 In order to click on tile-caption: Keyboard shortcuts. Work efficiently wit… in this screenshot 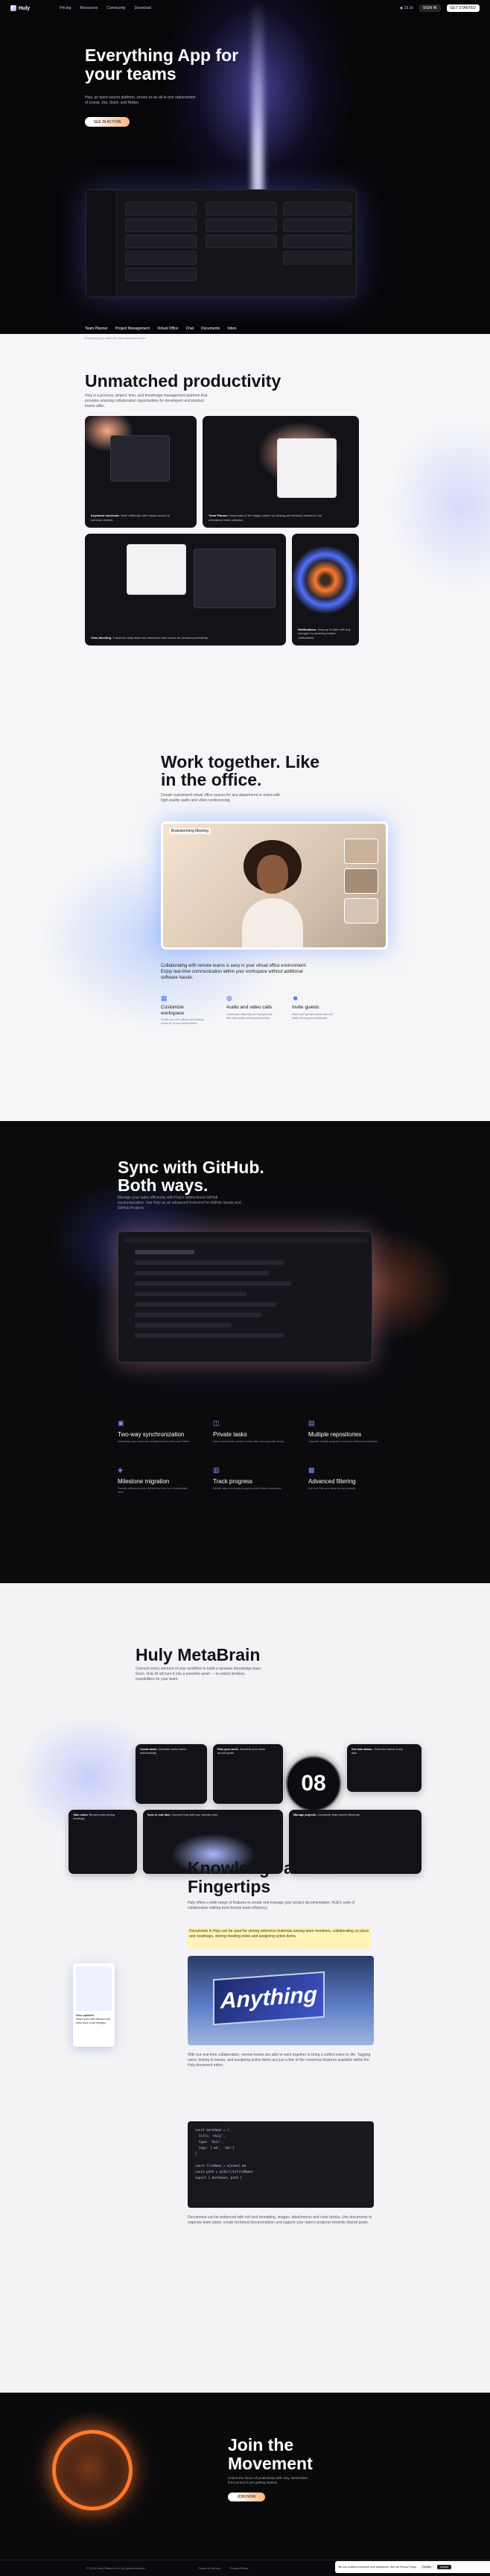, I will do `click(131, 518)`.